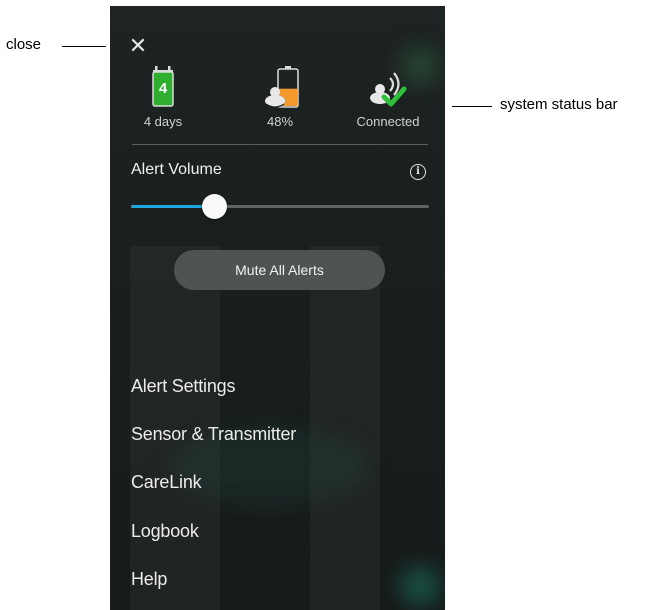 The height and width of the screenshot is (610, 672). I want to click on mute-all-alerts-button: Mute All Alerts, so click(279, 270).